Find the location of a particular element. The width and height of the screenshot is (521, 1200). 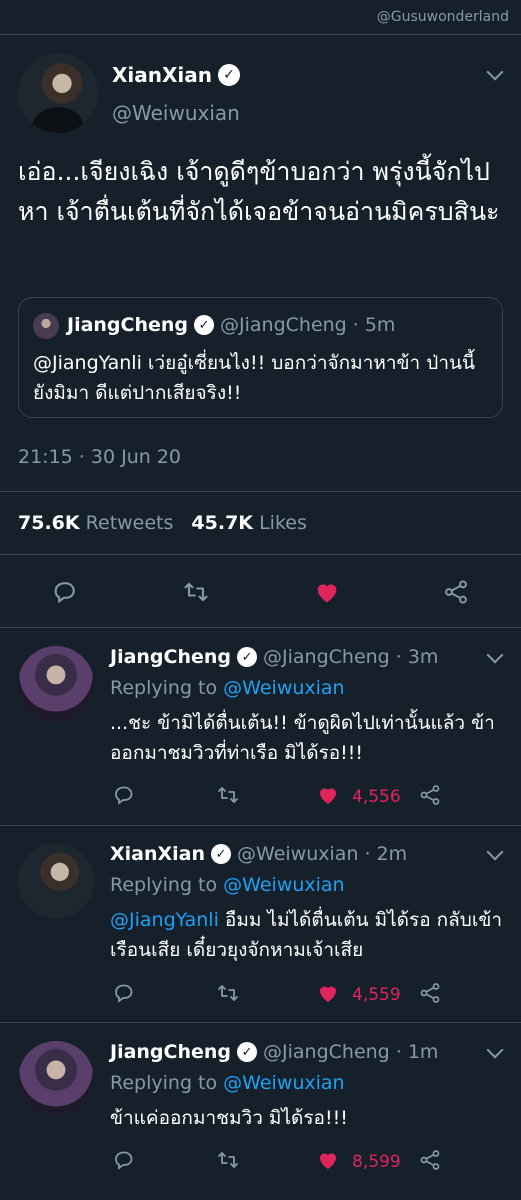

reply-time: · 2m is located at coordinates (386, 854).